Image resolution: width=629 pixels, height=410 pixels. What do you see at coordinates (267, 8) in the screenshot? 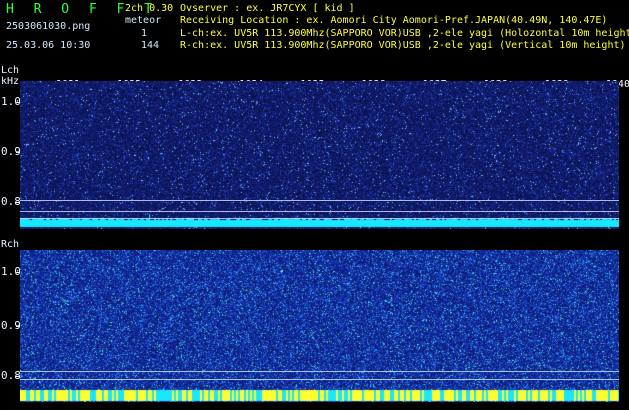
I see `observer-line: Ovserver : ex. JR7CYX [ kid ]` at bounding box center [267, 8].